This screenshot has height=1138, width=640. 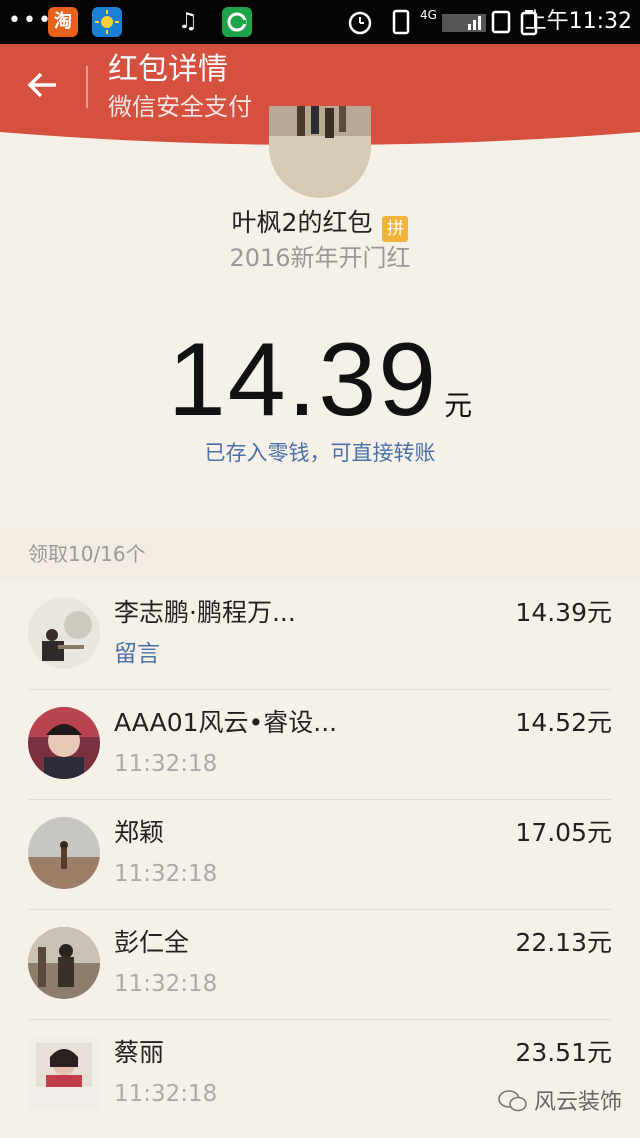 What do you see at coordinates (401, 26) in the screenshot?
I see `vibrate-icon` at bounding box center [401, 26].